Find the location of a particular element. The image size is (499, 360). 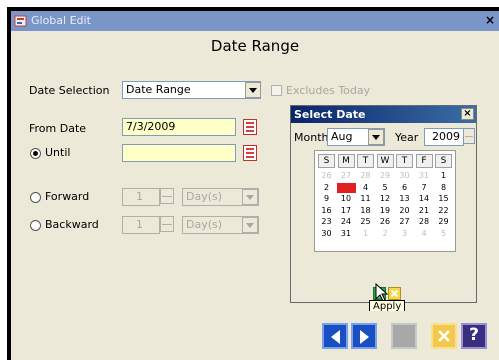

cancel-button is located at coordinates (444, 336).